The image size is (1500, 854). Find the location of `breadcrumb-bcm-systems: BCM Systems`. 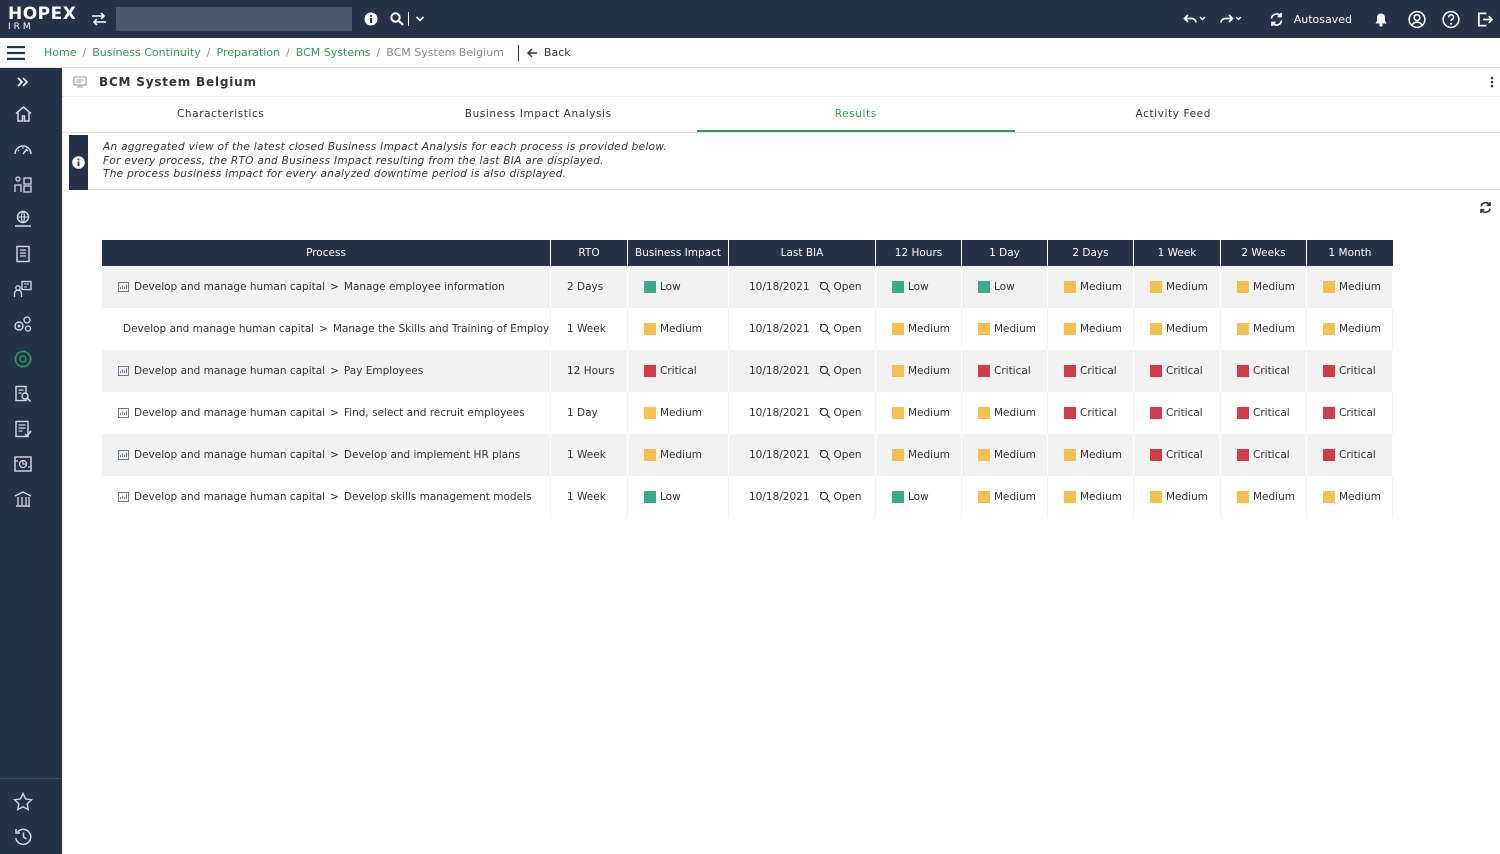

breadcrumb-bcm-systems: BCM Systems is located at coordinates (333, 52).